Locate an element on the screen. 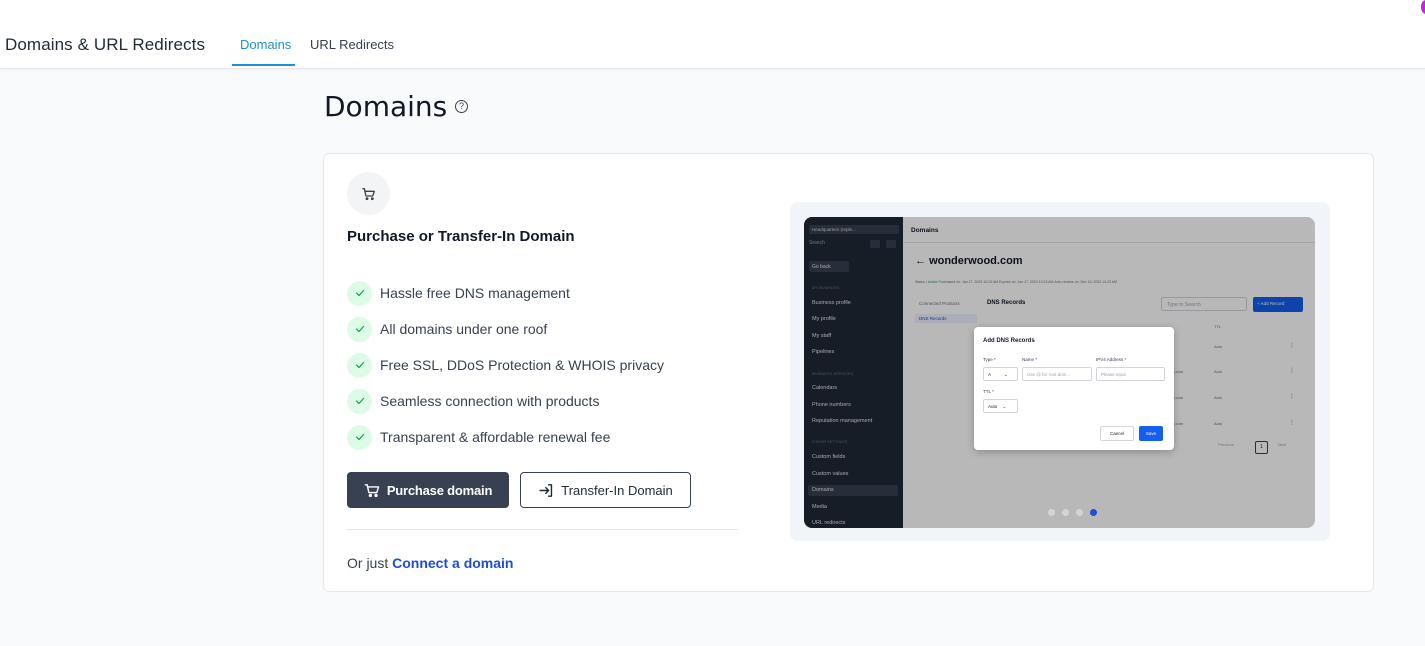 The height and width of the screenshot is (646, 1425). divider is located at coordinates (542, 529).